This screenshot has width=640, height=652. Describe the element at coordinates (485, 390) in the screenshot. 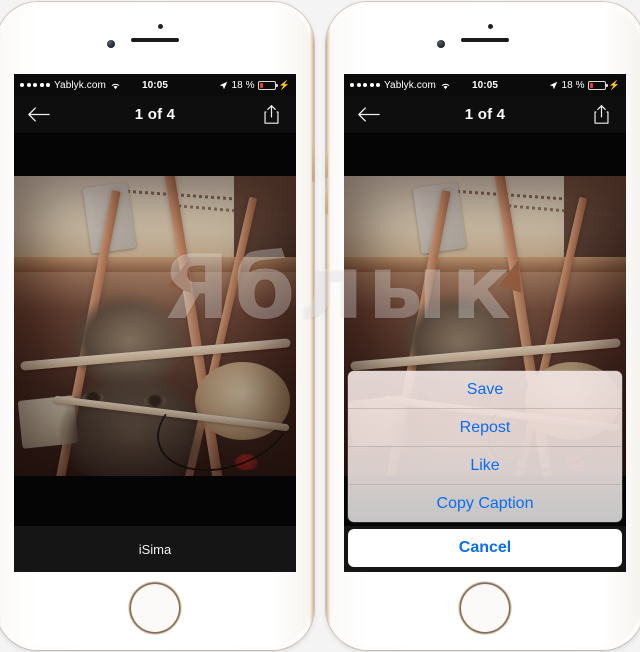

I see `action-sheet-item-save: Save` at that location.